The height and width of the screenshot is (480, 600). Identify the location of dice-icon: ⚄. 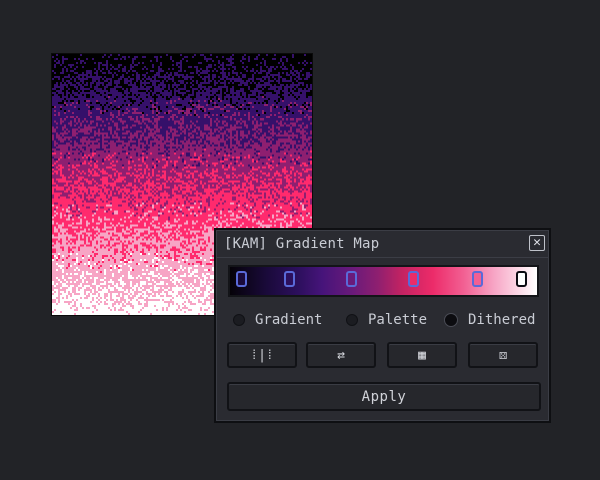
(503, 355).